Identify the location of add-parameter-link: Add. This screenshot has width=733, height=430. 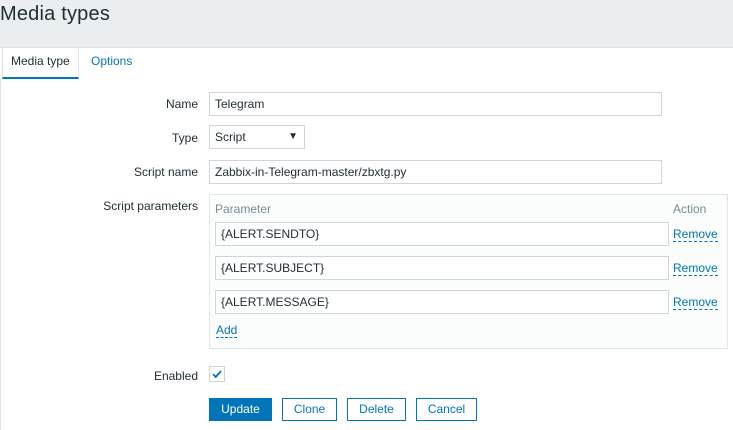
(227, 331).